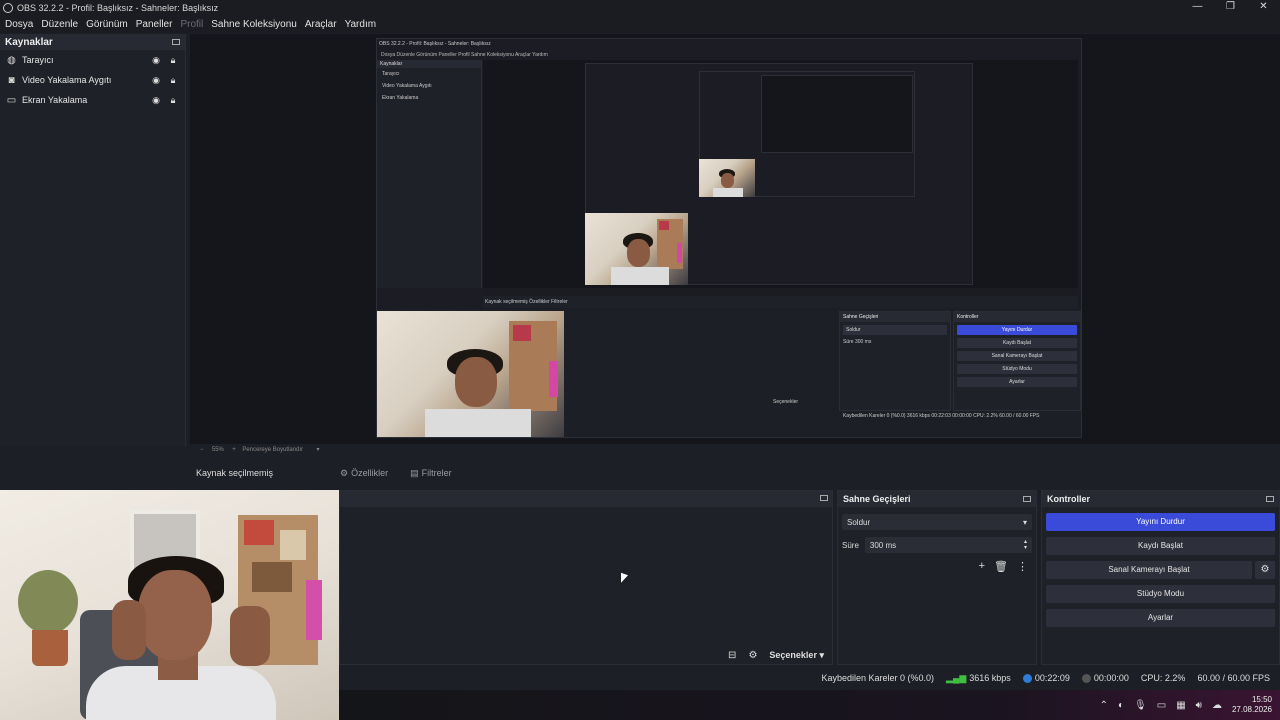  I want to click on zoom-out-icon: −, so click(202, 450).